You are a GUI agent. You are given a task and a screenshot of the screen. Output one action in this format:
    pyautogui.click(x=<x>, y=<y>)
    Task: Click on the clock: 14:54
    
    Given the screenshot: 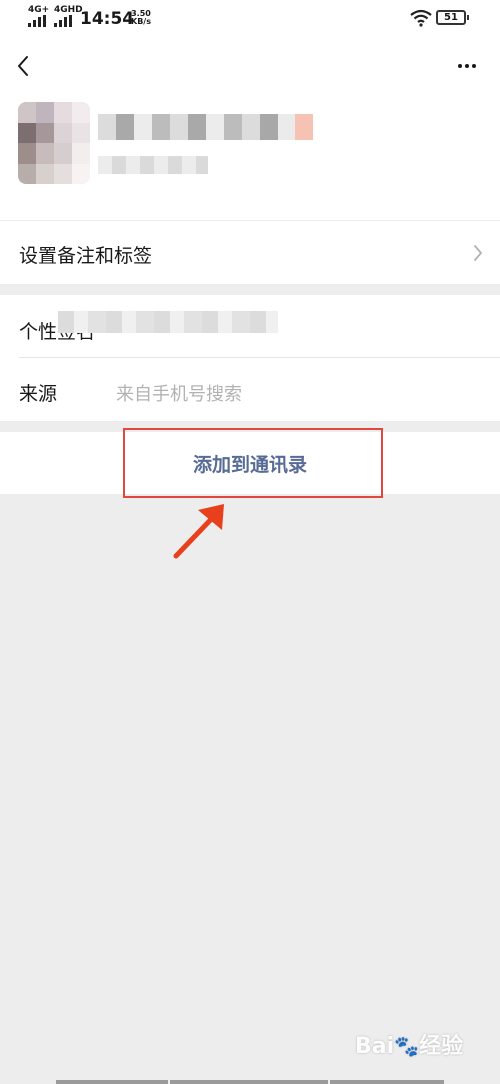 What is the action you would take?
    pyautogui.click(x=107, y=19)
    